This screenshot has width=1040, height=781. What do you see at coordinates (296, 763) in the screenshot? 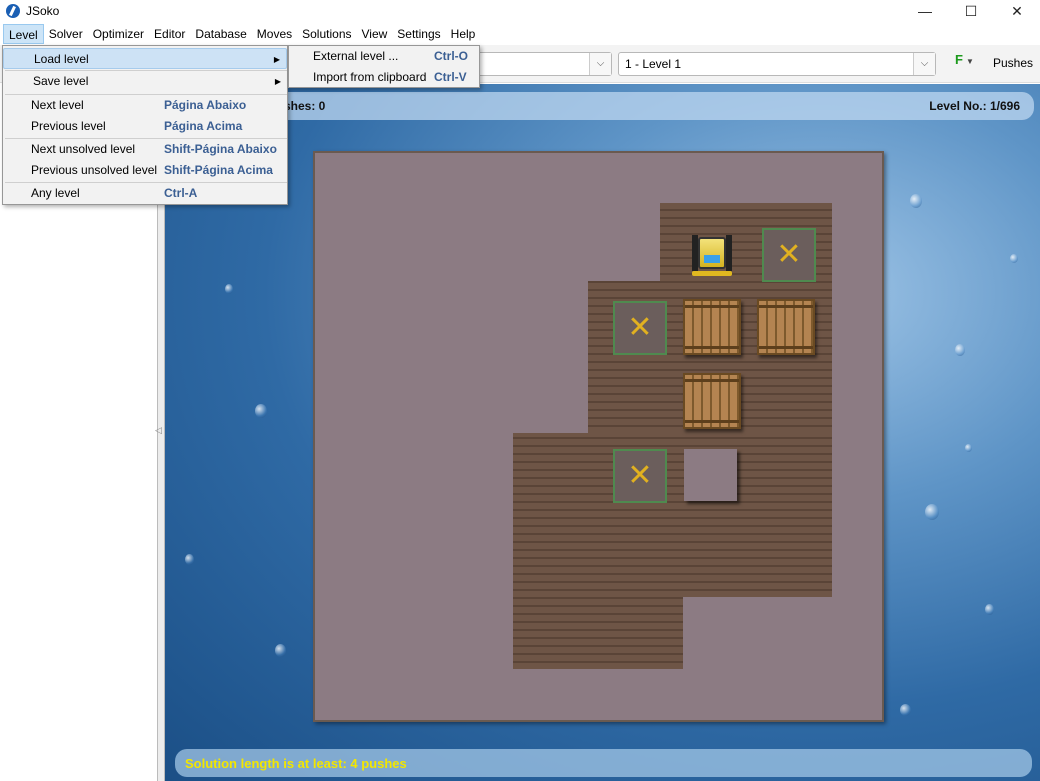
I see `solution-length-text: Solution length is at least: 4 pushes` at bounding box center [296, 763].